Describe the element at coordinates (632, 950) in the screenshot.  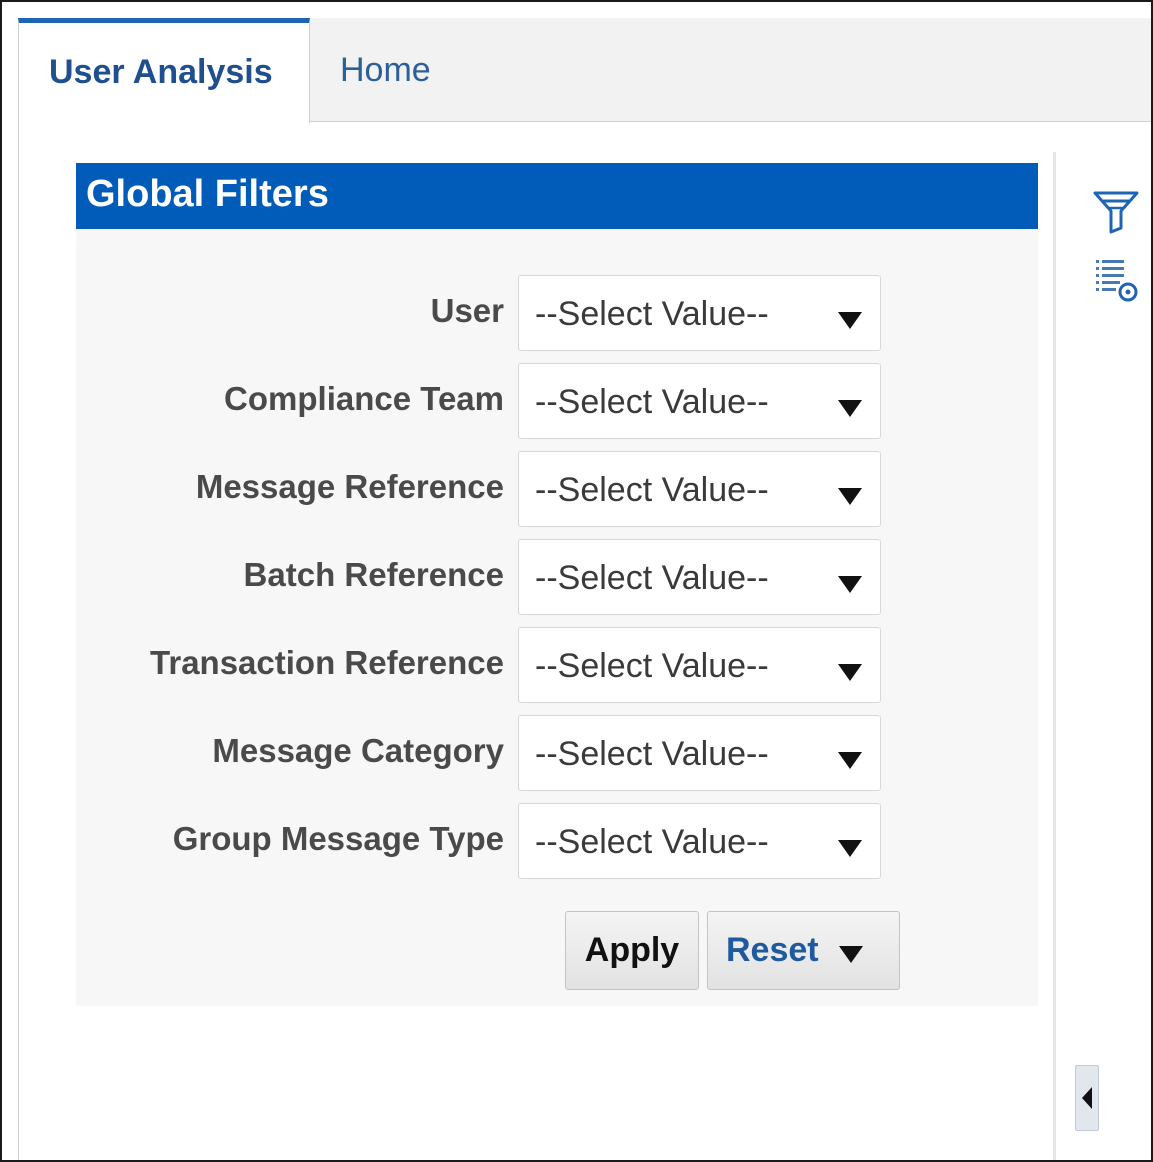
I see `apply-button: Apply` at that location.